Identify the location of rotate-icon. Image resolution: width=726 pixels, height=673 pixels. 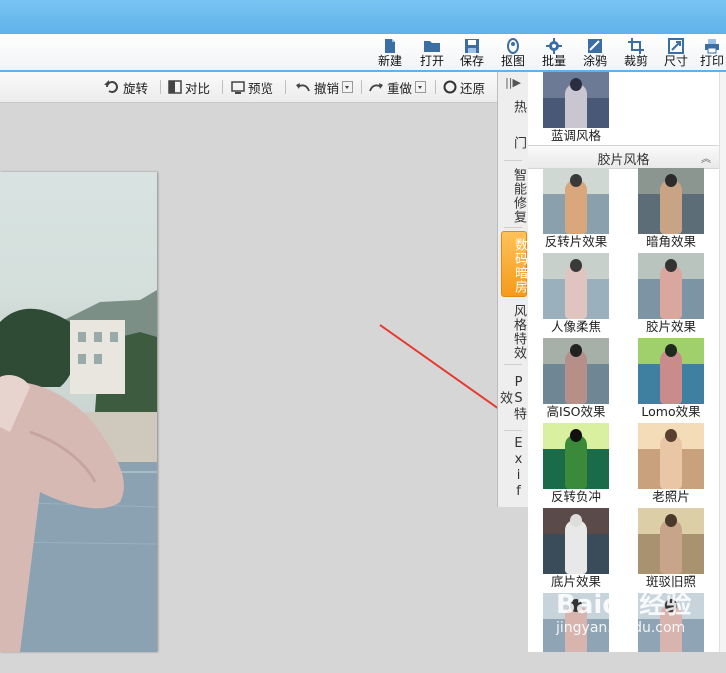
(111, 86).